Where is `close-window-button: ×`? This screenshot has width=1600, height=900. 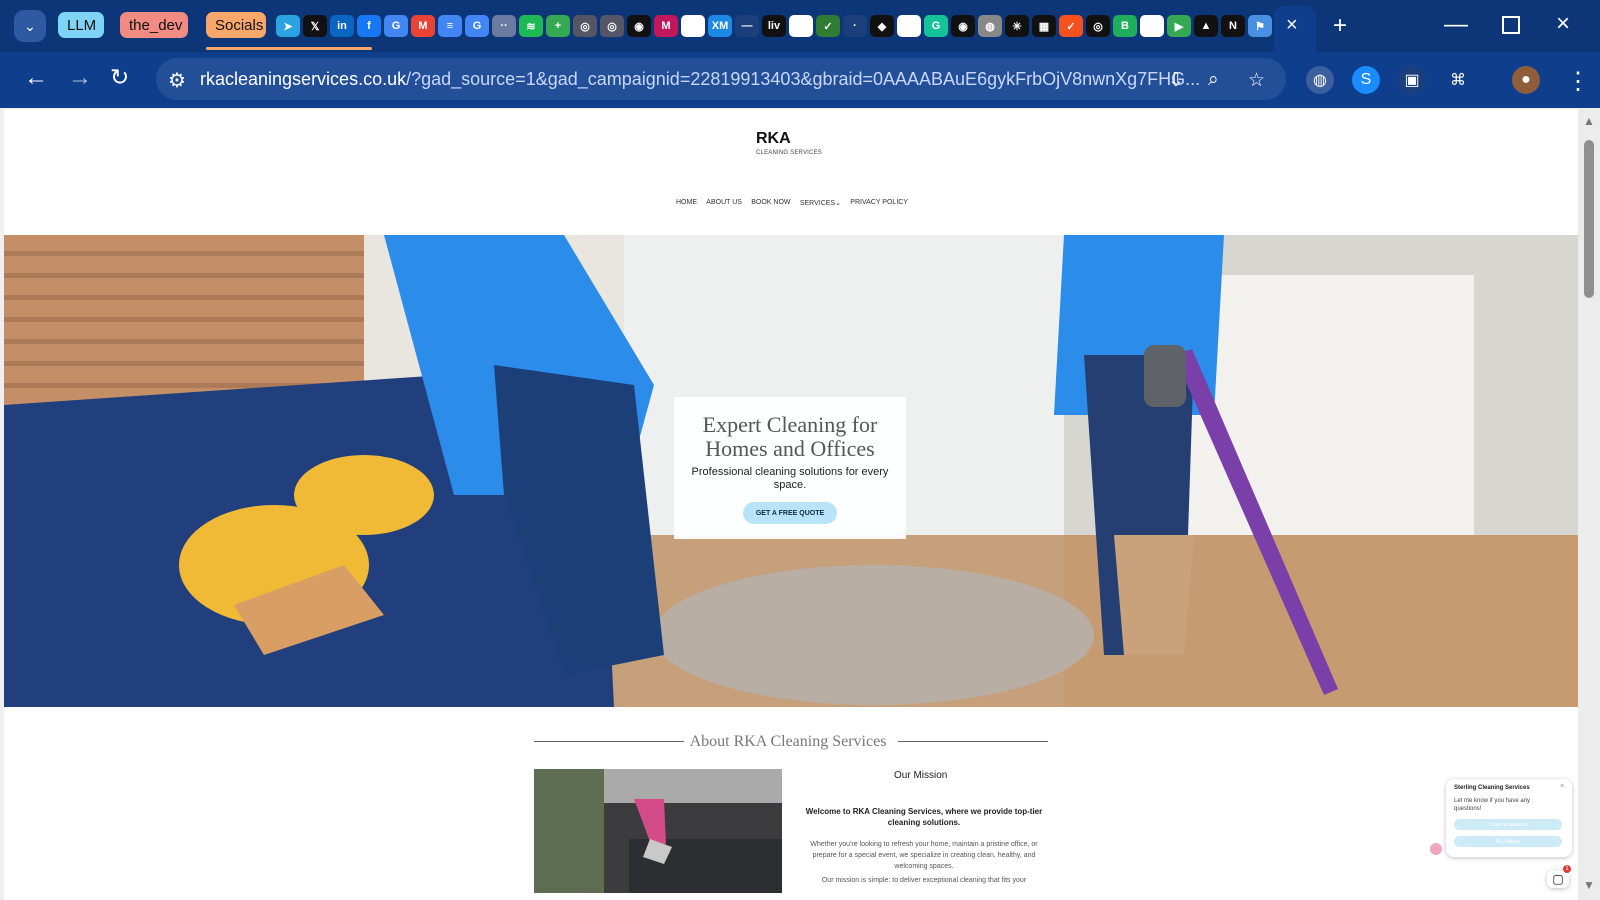 close-window-button: × is located at coordinates (1563, 24).